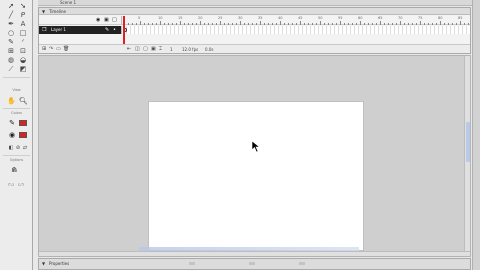 The image size is (480, 270). What do you see at coordinates (23, 69) in the screenshot?
I see `eraser-tool-icon: ◩` at bounding box center [23, 69].